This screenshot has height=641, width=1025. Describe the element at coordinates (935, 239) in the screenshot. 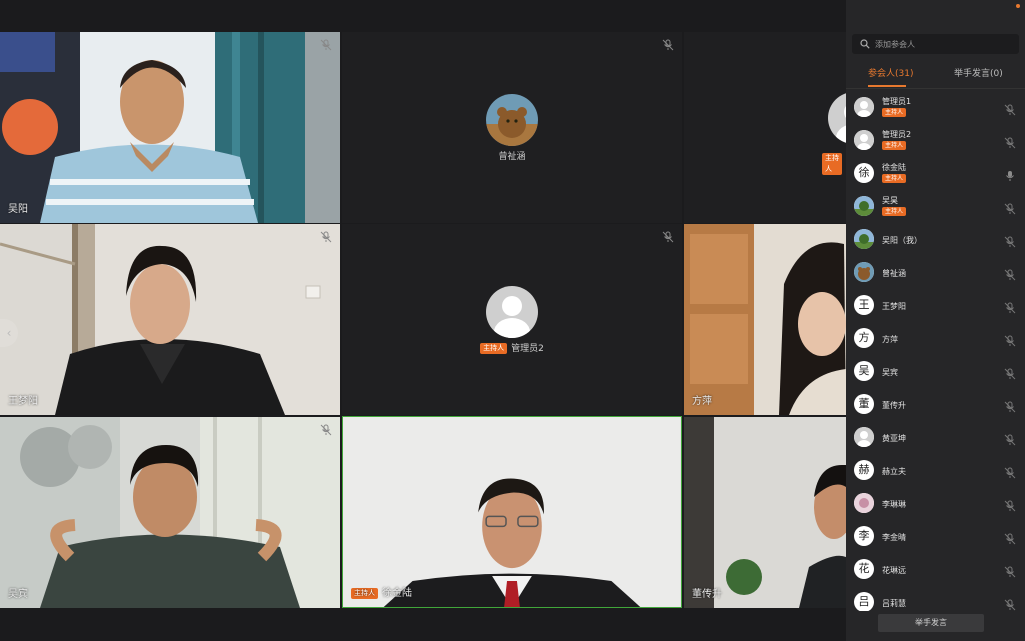

I see `participant-row: 吴阳（我）` at that location.